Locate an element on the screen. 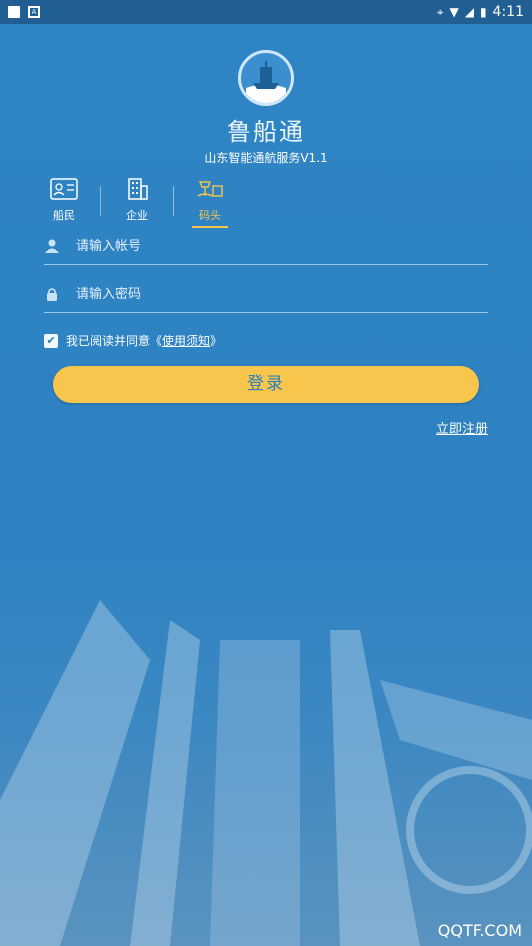 The width and height of the screenshot is (532, 946). check-icon: ✔ is located at coordinates (51, 340).